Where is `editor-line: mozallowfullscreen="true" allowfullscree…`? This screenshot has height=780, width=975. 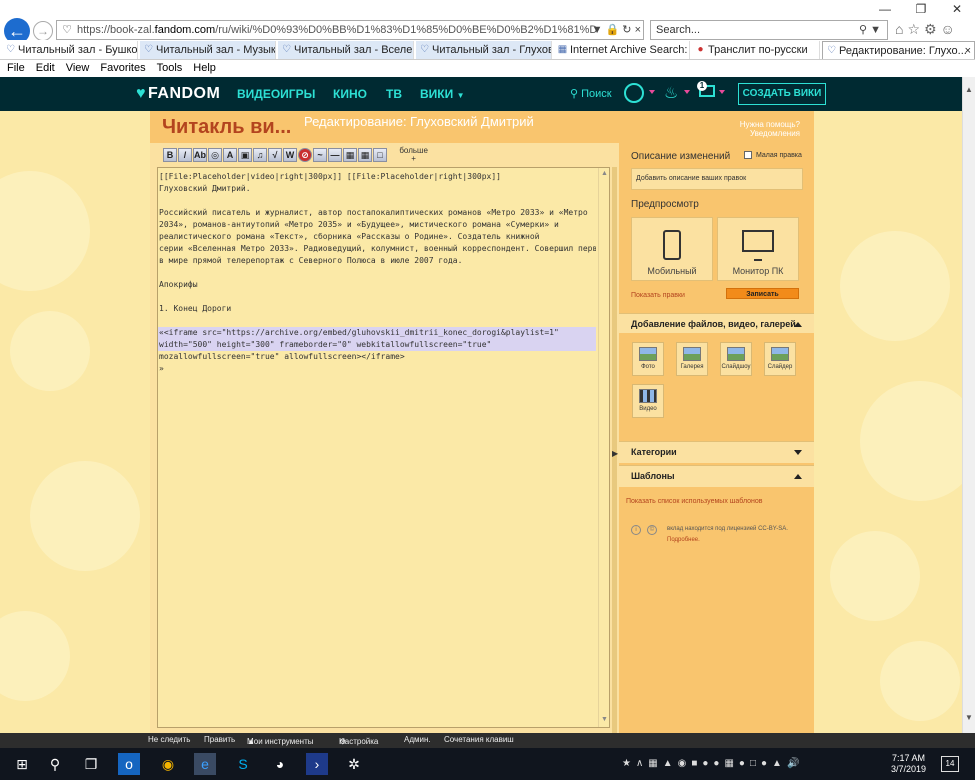
editor-line: mozallowfullscreen="true" allowfullscree… is located at coordinates (377, 357).